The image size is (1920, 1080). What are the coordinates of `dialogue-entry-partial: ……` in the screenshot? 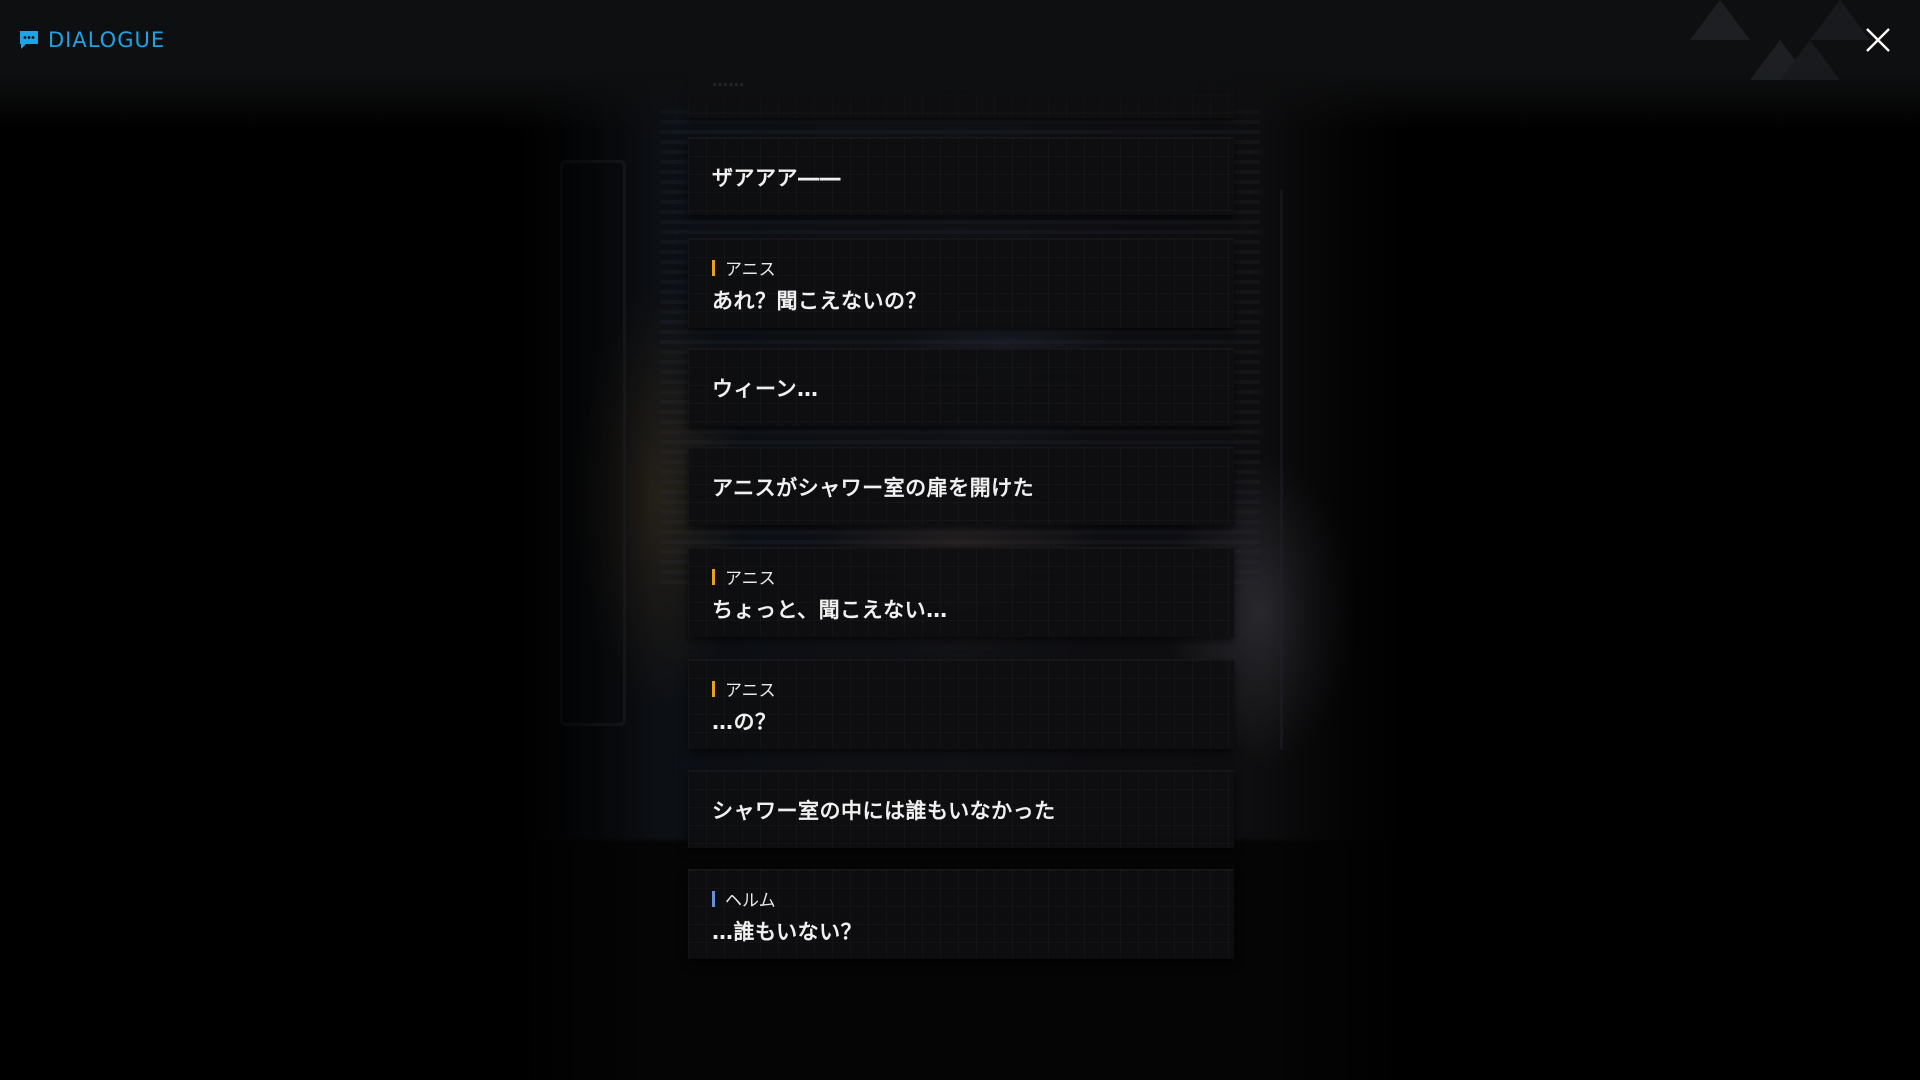 It's located at (961, 88).